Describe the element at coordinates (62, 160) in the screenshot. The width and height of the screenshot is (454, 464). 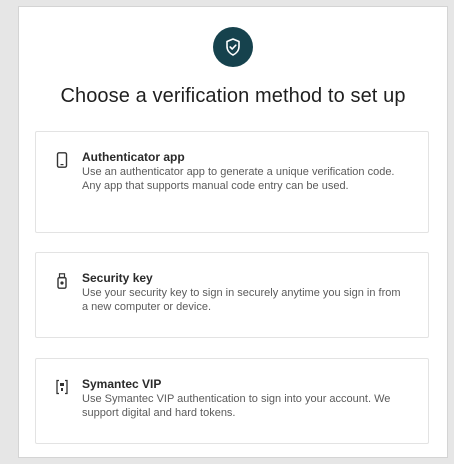
I see `phone-icon` at that location.